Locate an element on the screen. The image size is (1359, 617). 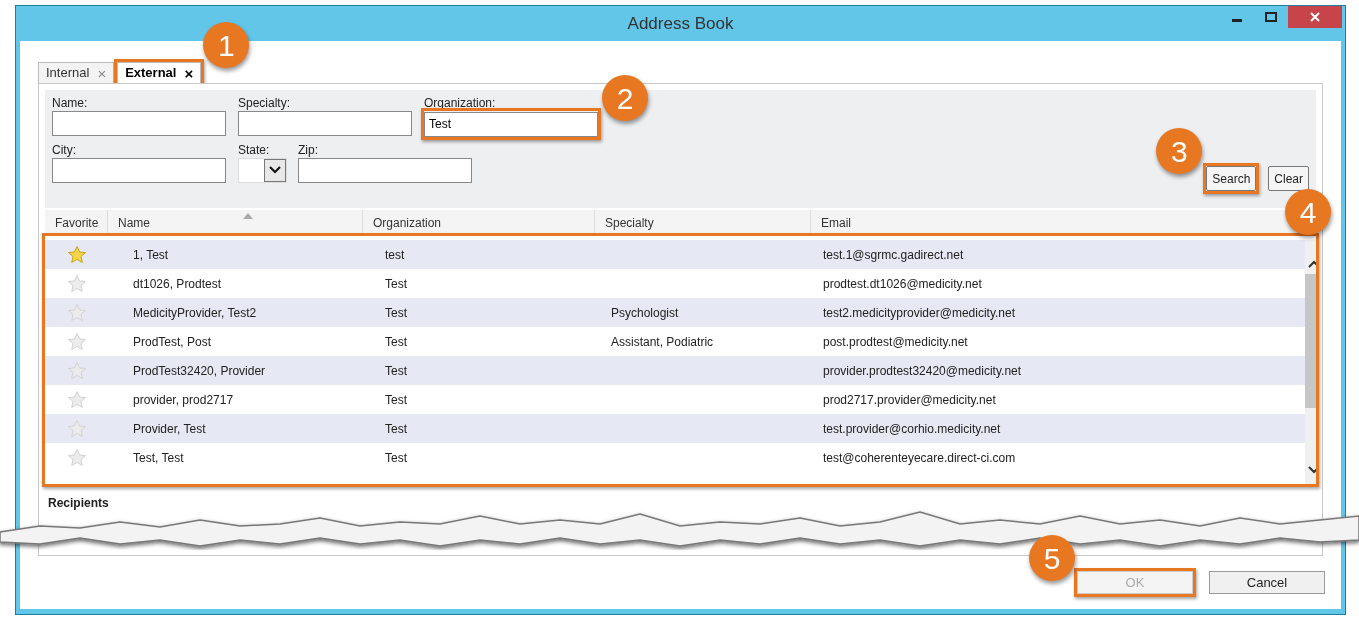
table-cell-text: Assistant, Podiatric is located at coordinates (662, 342).